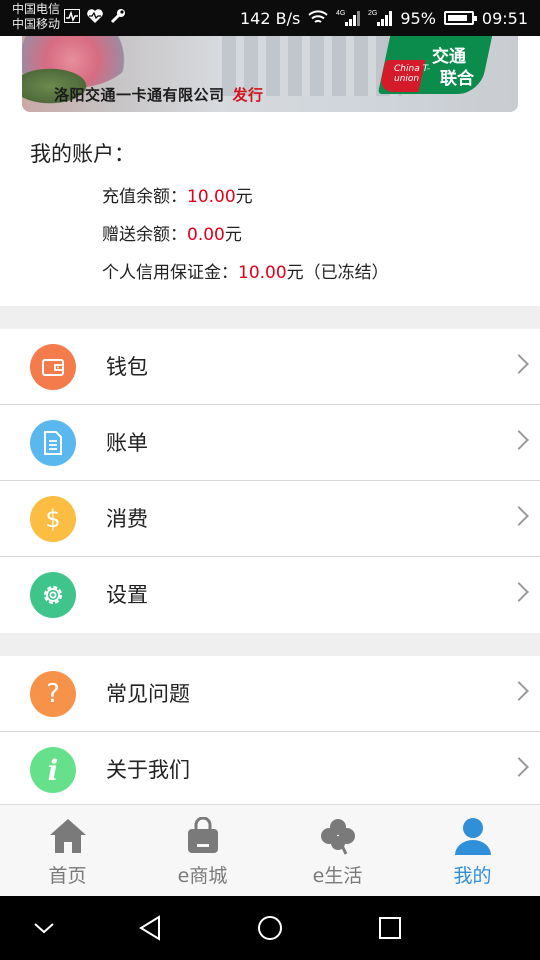  I want to click on hide-nav-button, so click(44, 928).